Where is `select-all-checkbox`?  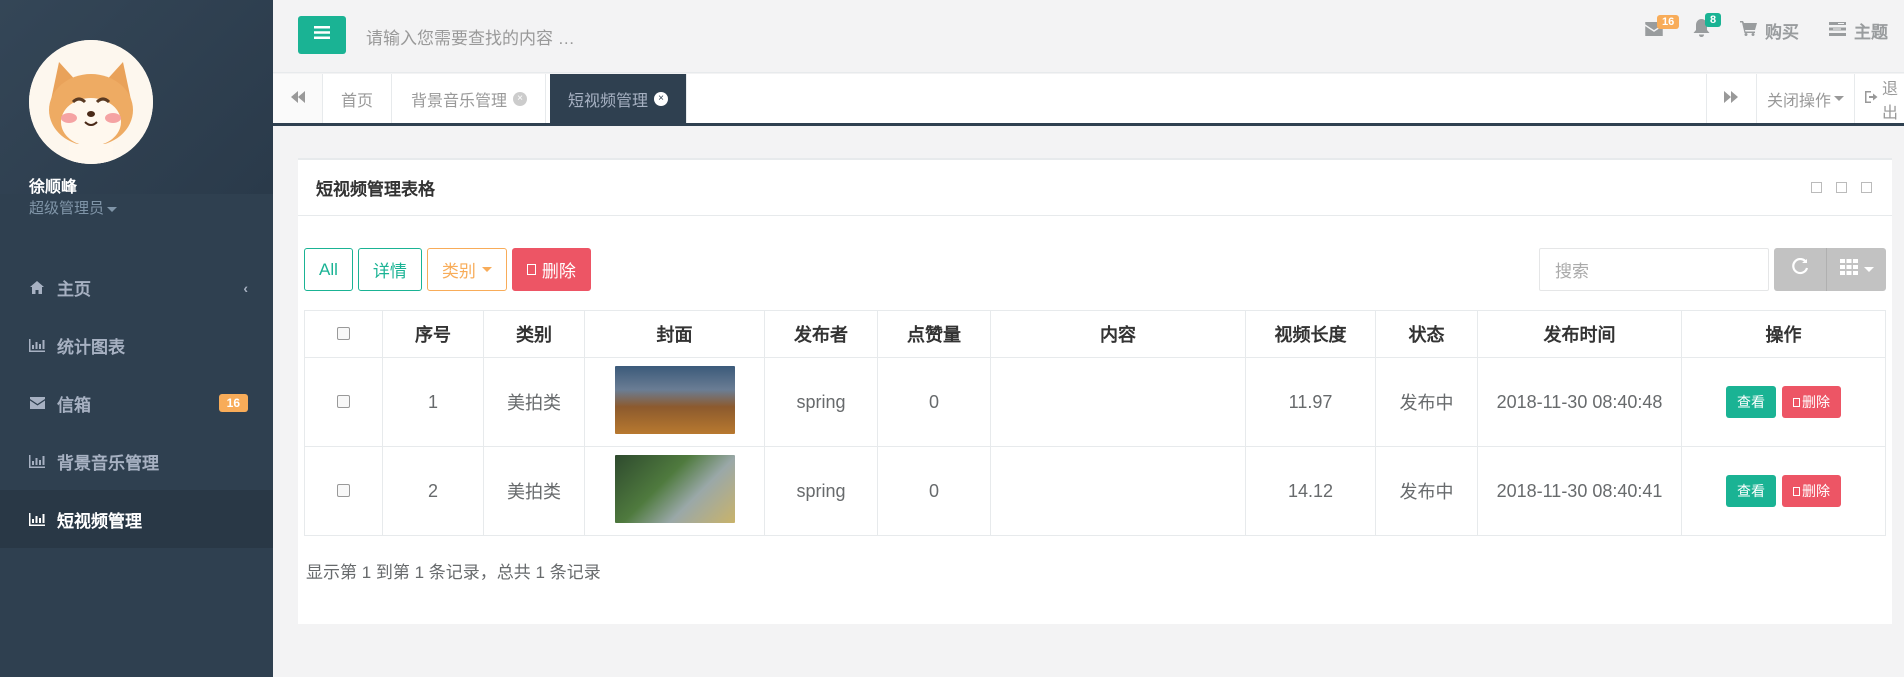
select-all-checkbox is located at coordinates (343, 333).